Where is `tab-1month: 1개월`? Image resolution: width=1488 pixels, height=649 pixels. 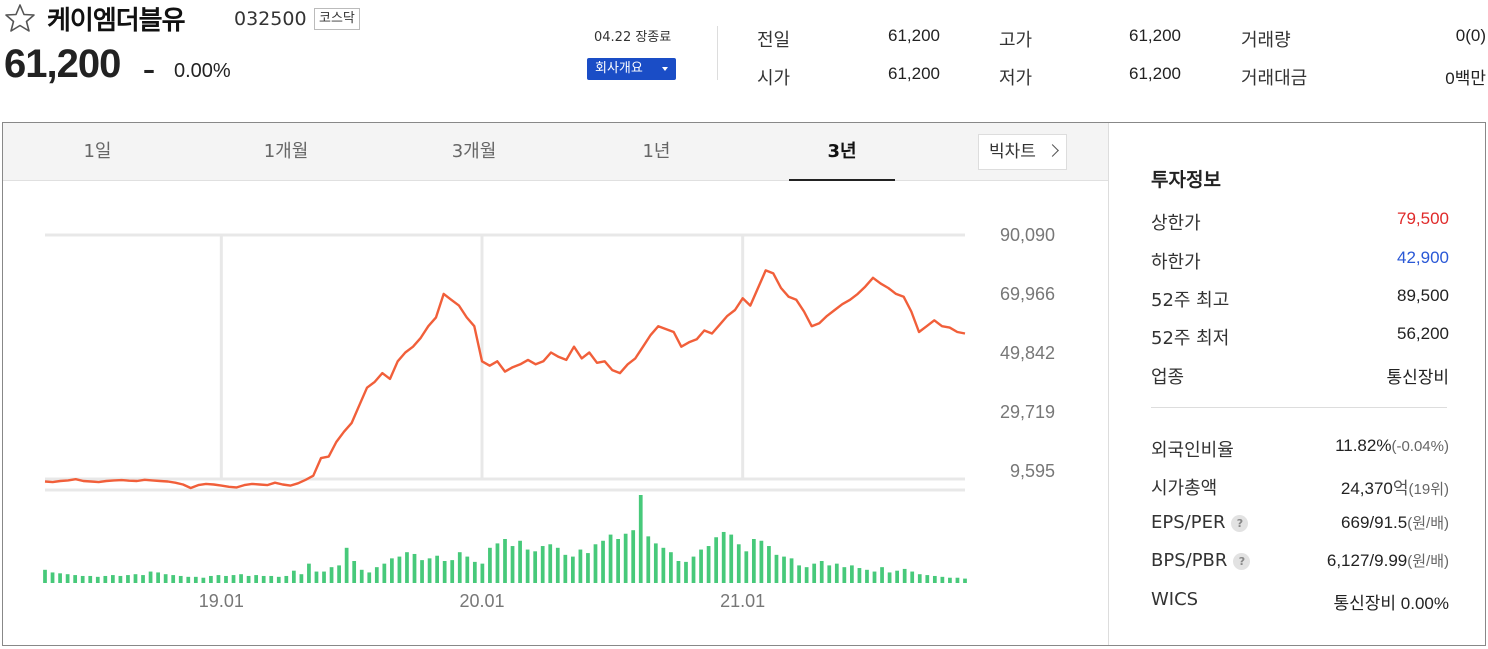
tab-1month: 1개월 is located at coordinates (286, 152).